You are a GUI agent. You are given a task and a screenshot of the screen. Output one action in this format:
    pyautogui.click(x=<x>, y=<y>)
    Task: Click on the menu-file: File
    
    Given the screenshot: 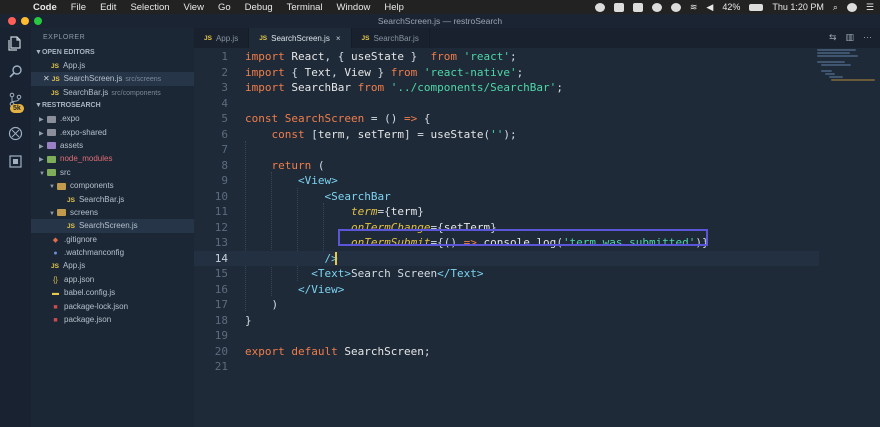 What is the action you would take?
    pyautogui.click(x=78, y=7)
    